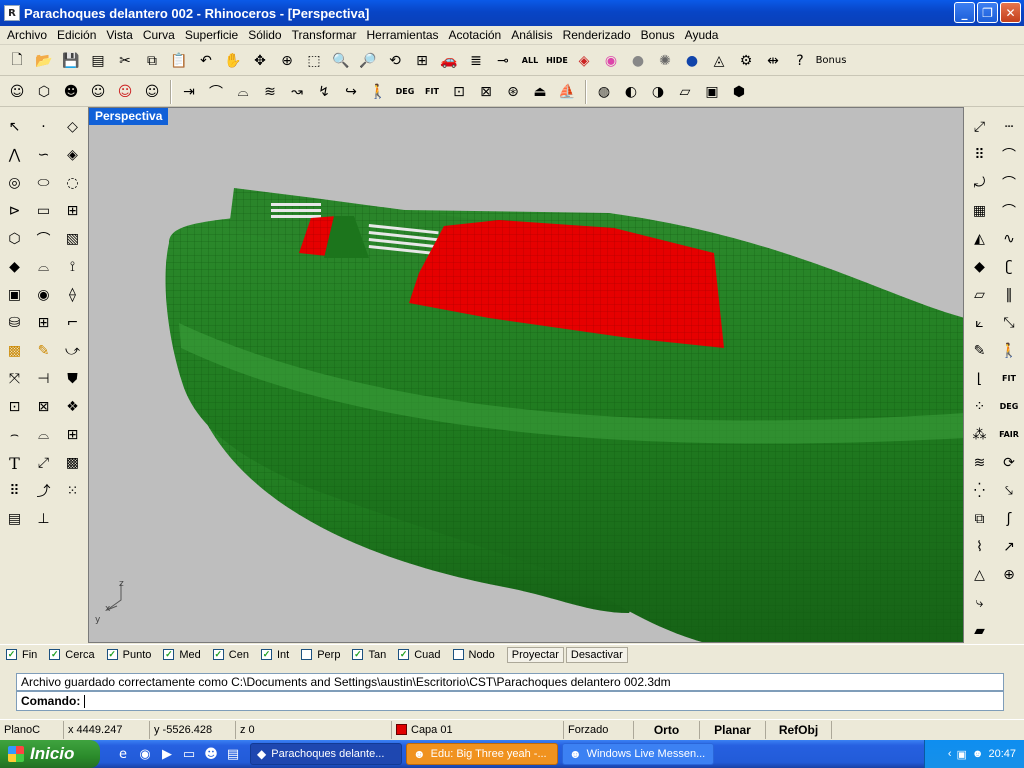  What do you see at coordinates (44, 463) in the screenshot?
I see `scale-1d-icon: ⤢` at bounding box center [44, 463].